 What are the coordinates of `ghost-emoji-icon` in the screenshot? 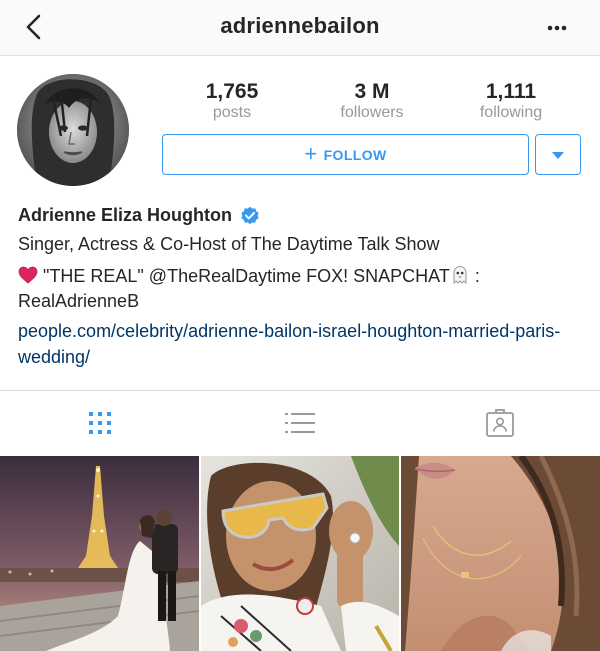 It's located at (460, 275).